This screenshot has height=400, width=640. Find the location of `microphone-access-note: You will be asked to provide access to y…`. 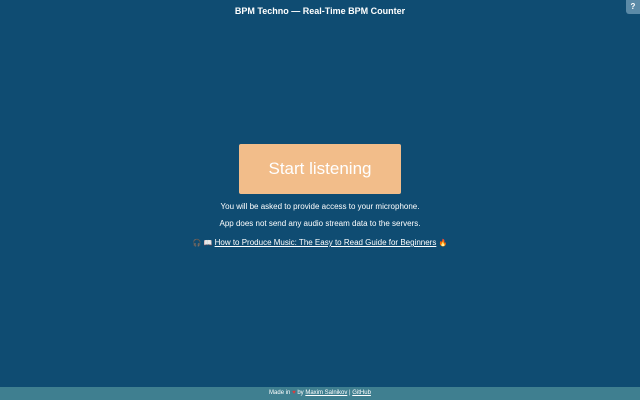

microphone-access-note: You will be asked to provide access to y… is located at coordinates (320, 206).